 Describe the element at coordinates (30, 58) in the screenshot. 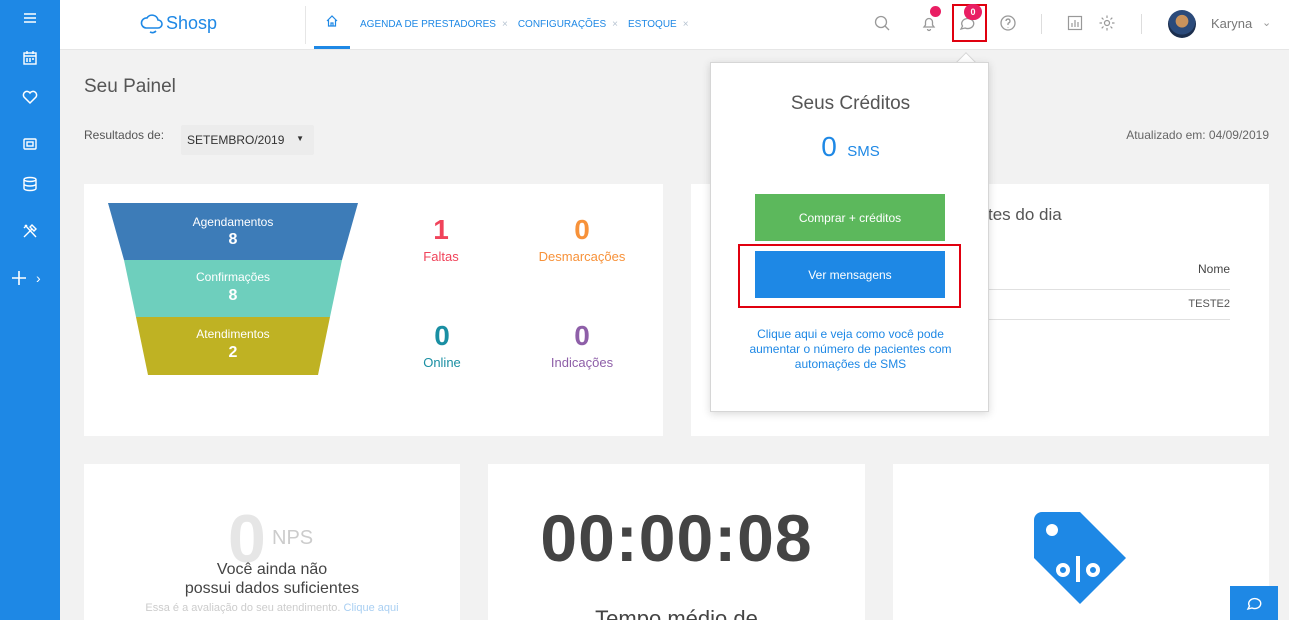

I see `calendar-icon` at that location.